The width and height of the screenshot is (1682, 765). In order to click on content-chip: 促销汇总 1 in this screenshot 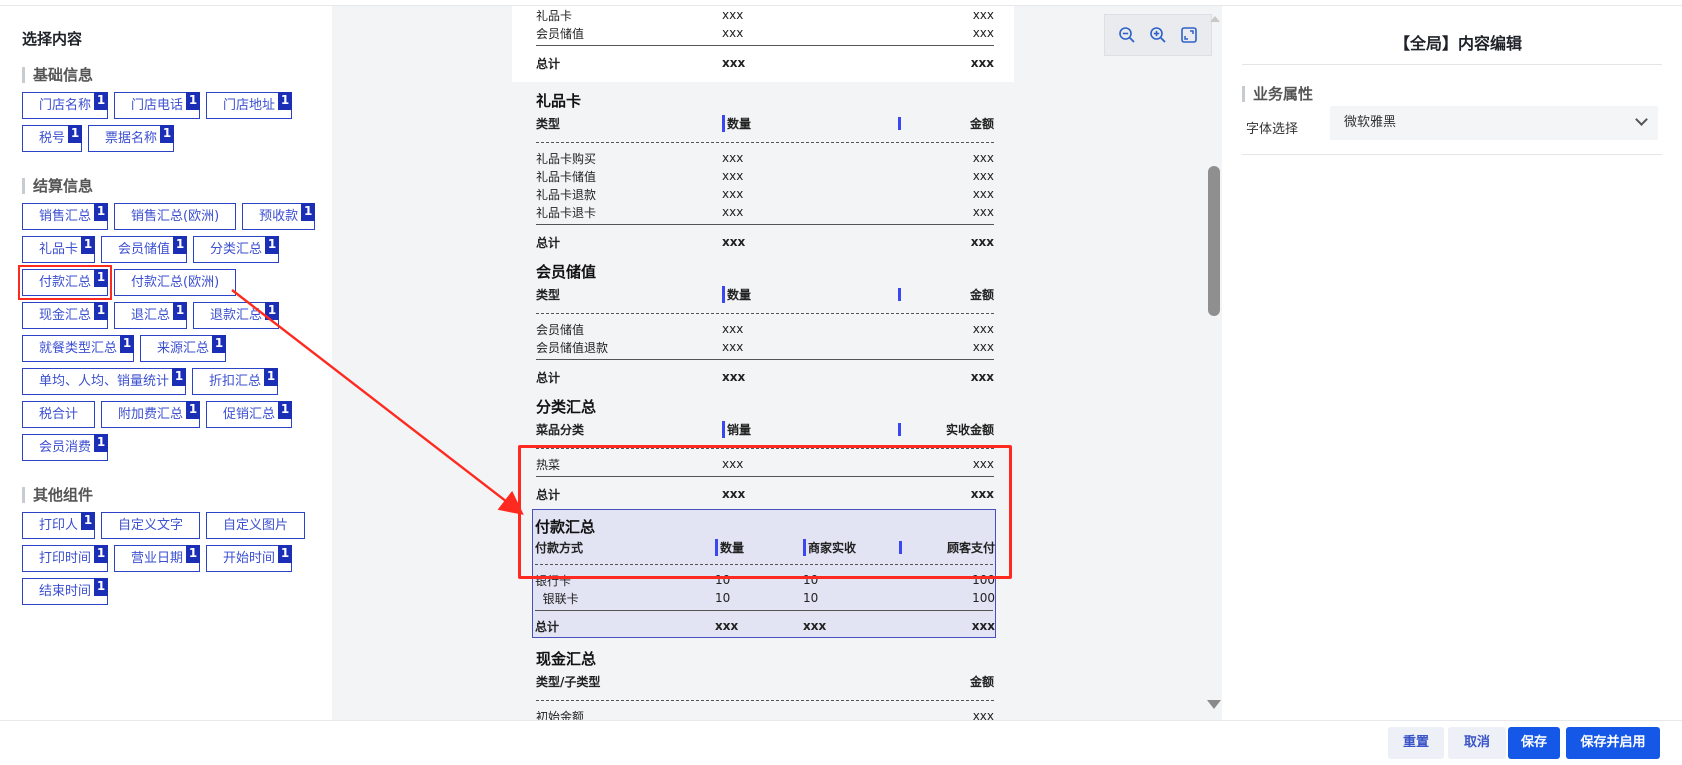, I will do `click(249, 414)`.